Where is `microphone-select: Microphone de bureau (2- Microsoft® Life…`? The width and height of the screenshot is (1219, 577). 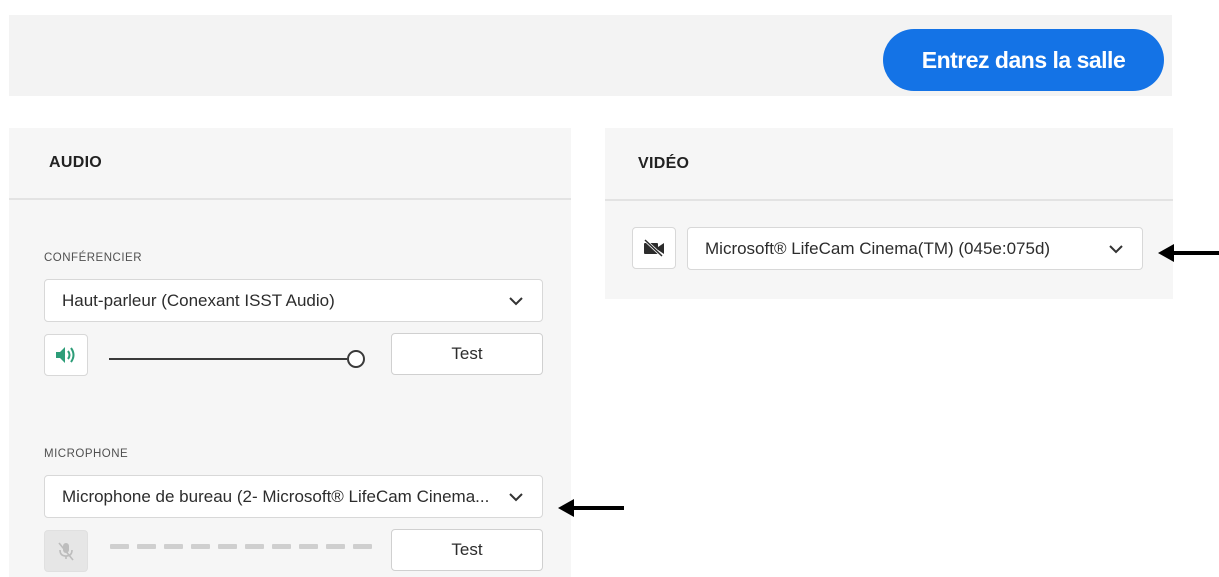 microphone-select: Microphone de bureau (2- Microsoft® Life… is located at coordinates (293, 496).